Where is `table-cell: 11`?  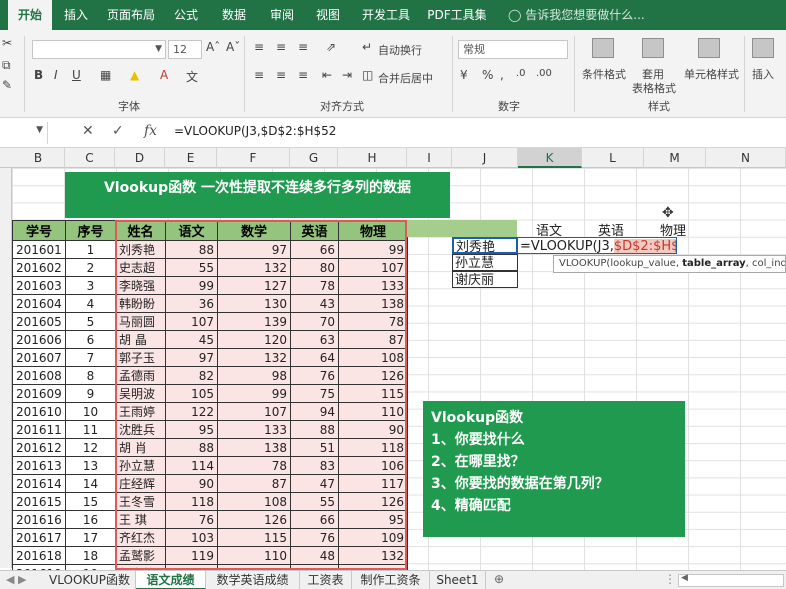
table-cell: 11 is located at coordinates (90, 429).